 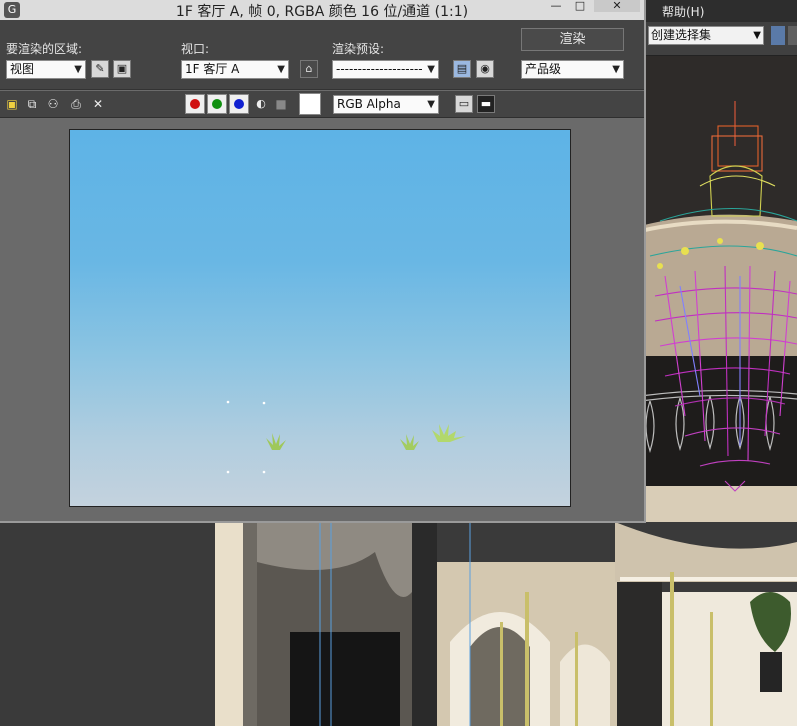 I want to click on green-channel-icon, so click(x=217, y=104).